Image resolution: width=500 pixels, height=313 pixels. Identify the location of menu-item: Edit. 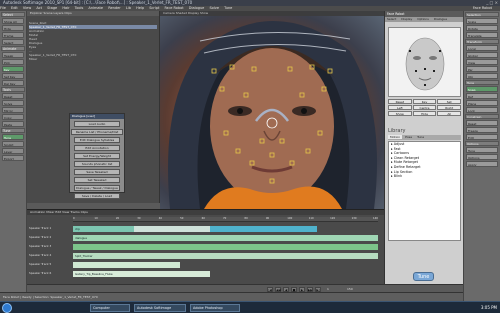
(14, 8).